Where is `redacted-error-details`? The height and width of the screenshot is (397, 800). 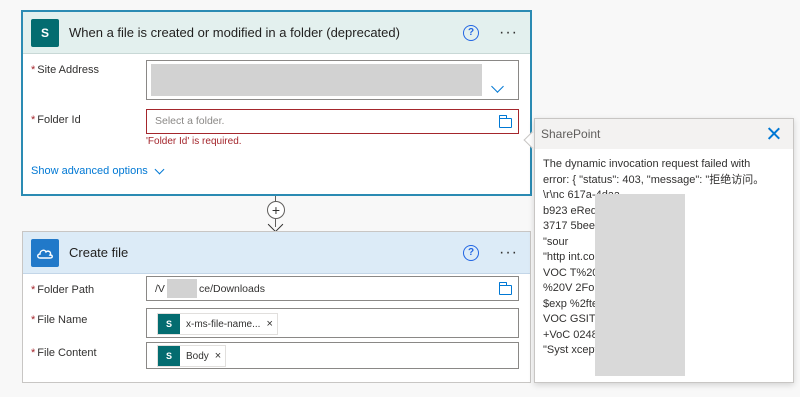
redacted-error-details is located at coordinates (640, 285).